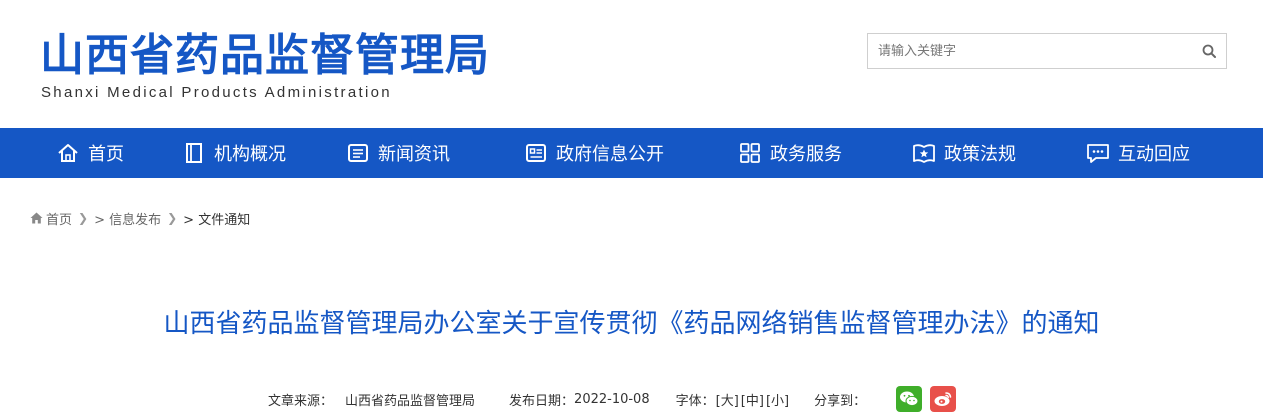 This screenshot has width=1263, height=414. What do you see at coordinates (777, 399) in the screenshot?
I see `font-size-small-button: [小]` at bounding box center [777, 399].